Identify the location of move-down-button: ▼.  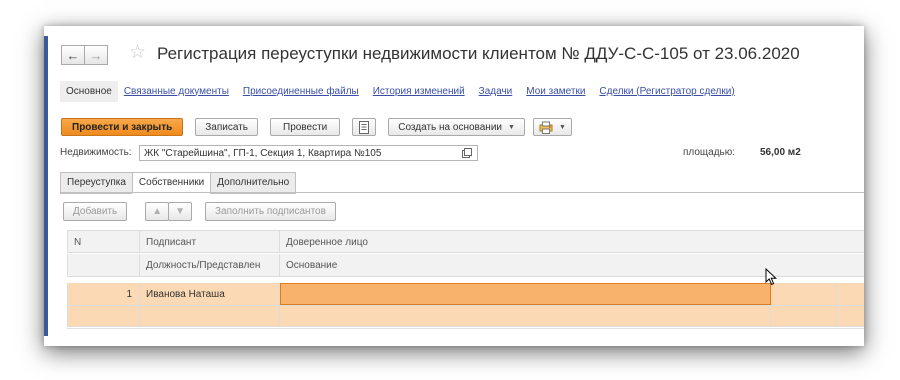
(180, 211).